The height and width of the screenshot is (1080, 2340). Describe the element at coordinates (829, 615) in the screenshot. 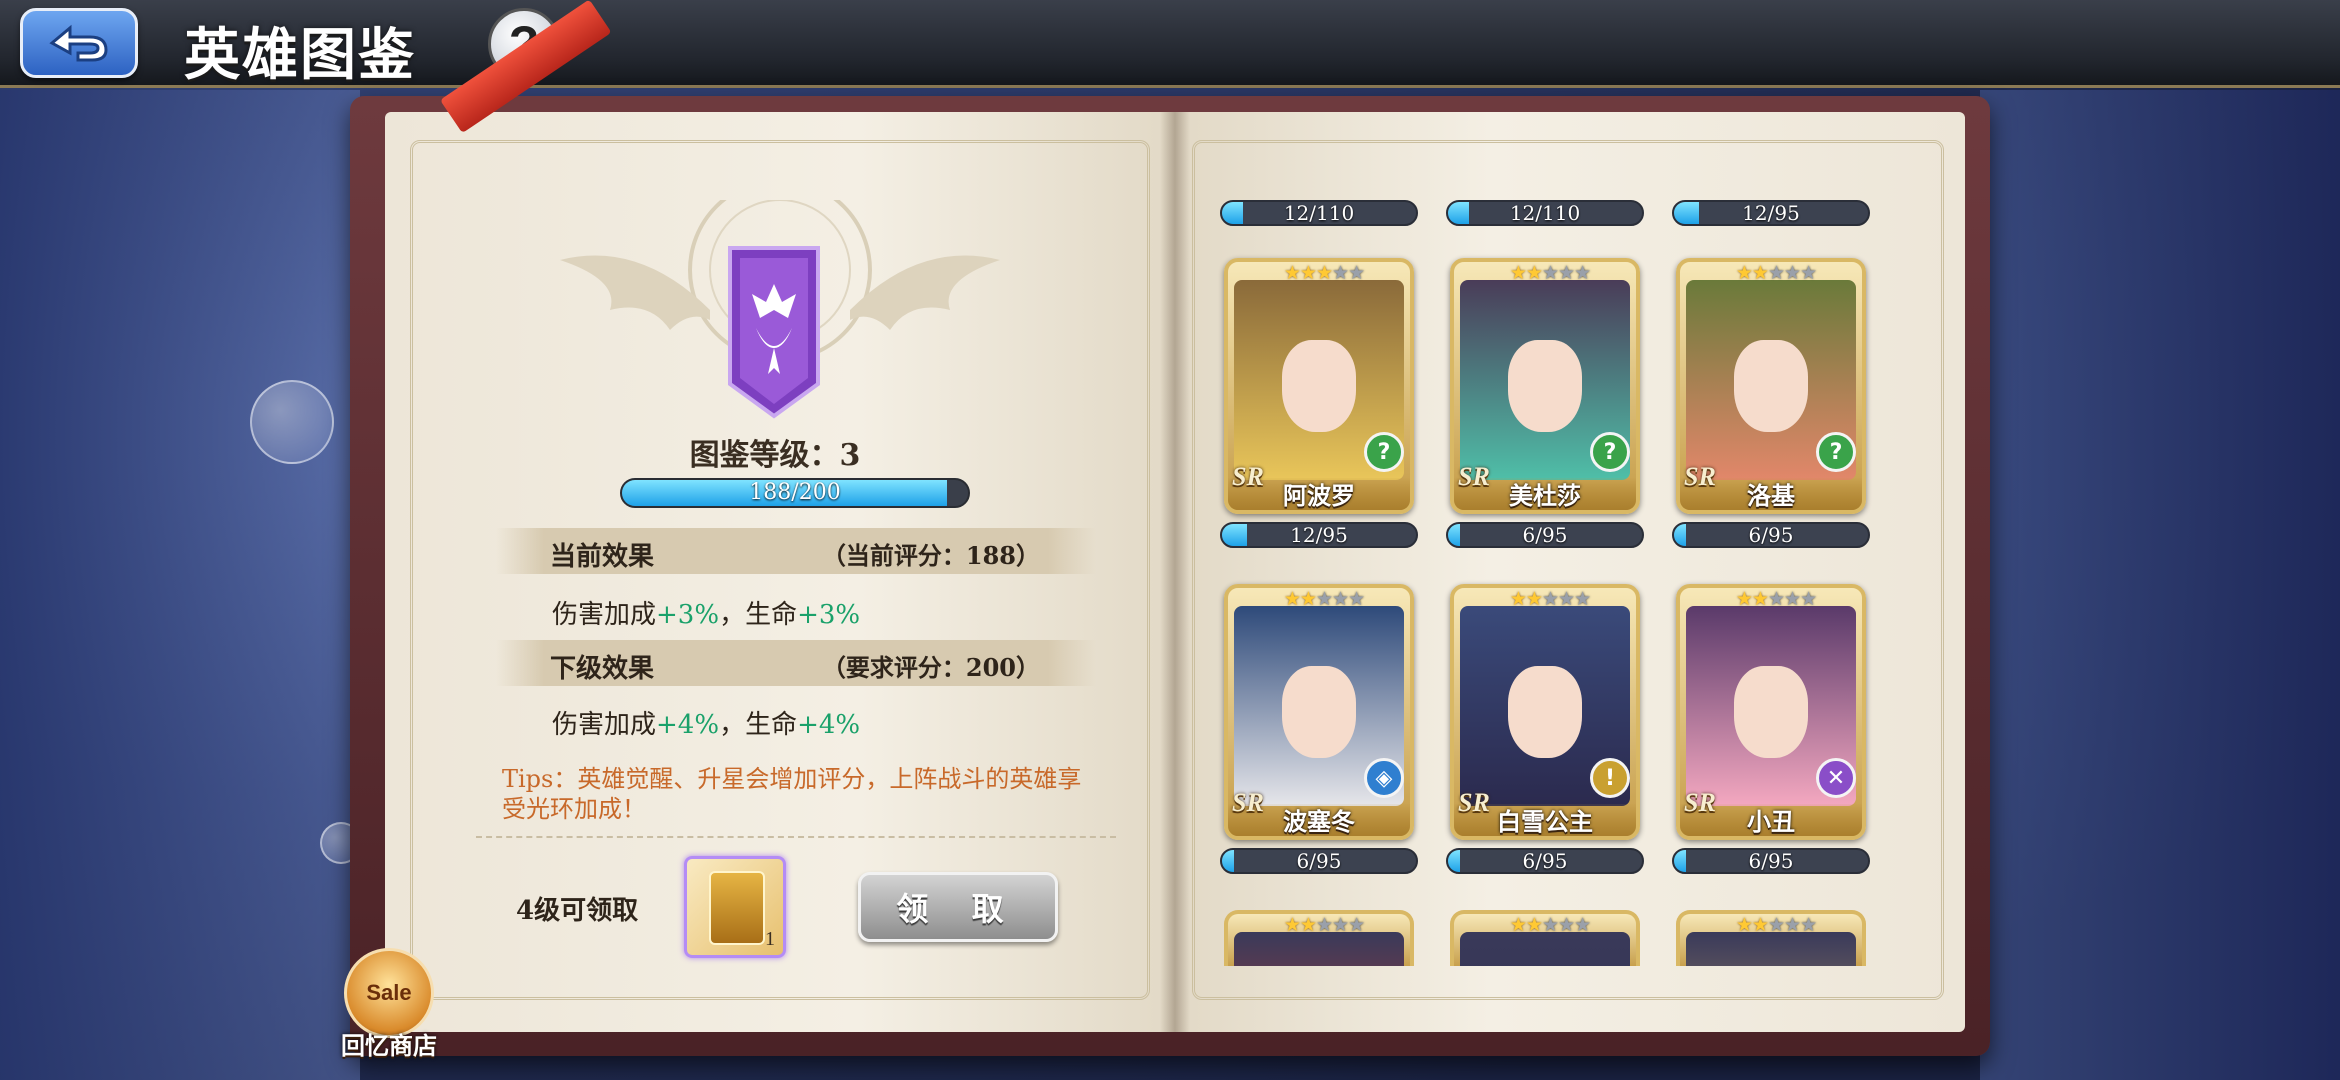

I see `effect-value: +3%` at that location.